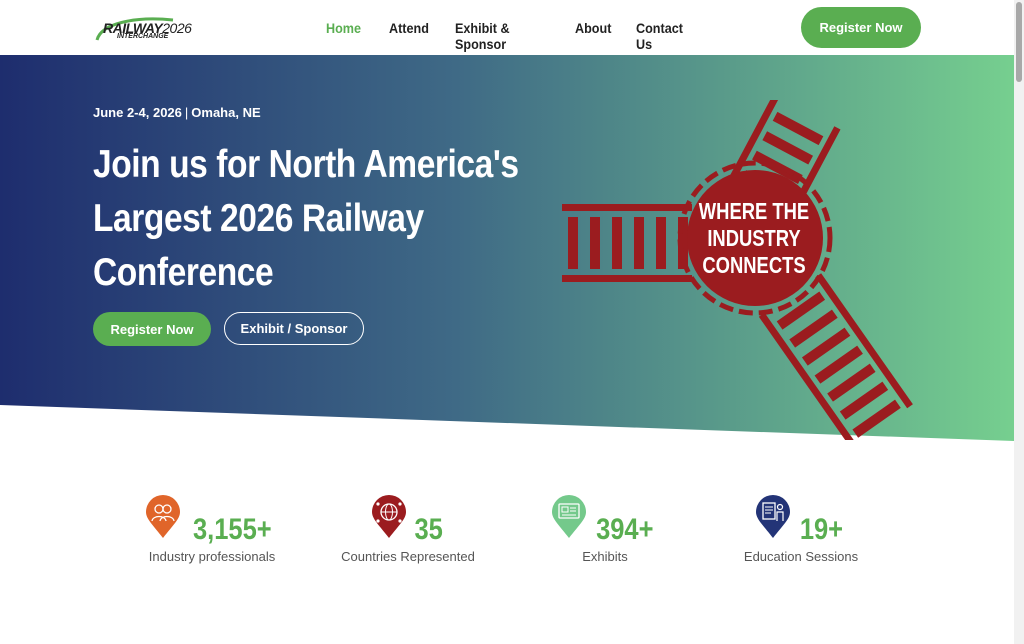 Image resolution: width=1024 pixels, height=644 pixels. What do you see at coordinates (625, 529) in the screenshot?
I see `stat-value: 394+` at bounding box center [625, 529].